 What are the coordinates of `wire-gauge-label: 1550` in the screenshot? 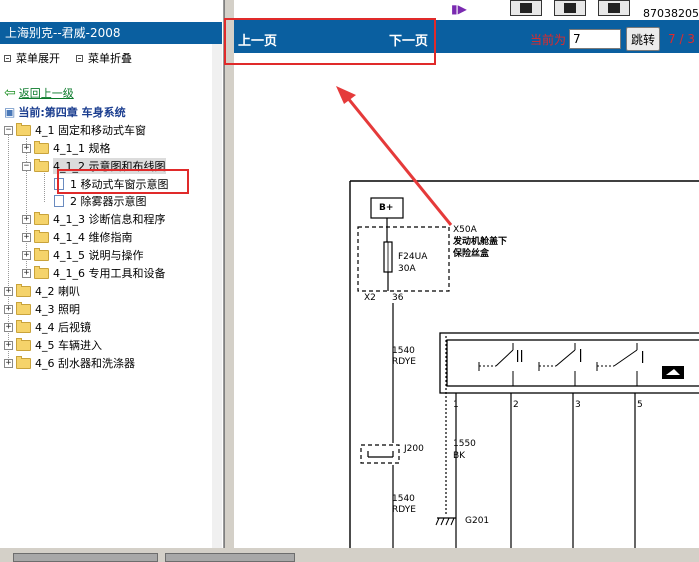 It's located at (464, 444).